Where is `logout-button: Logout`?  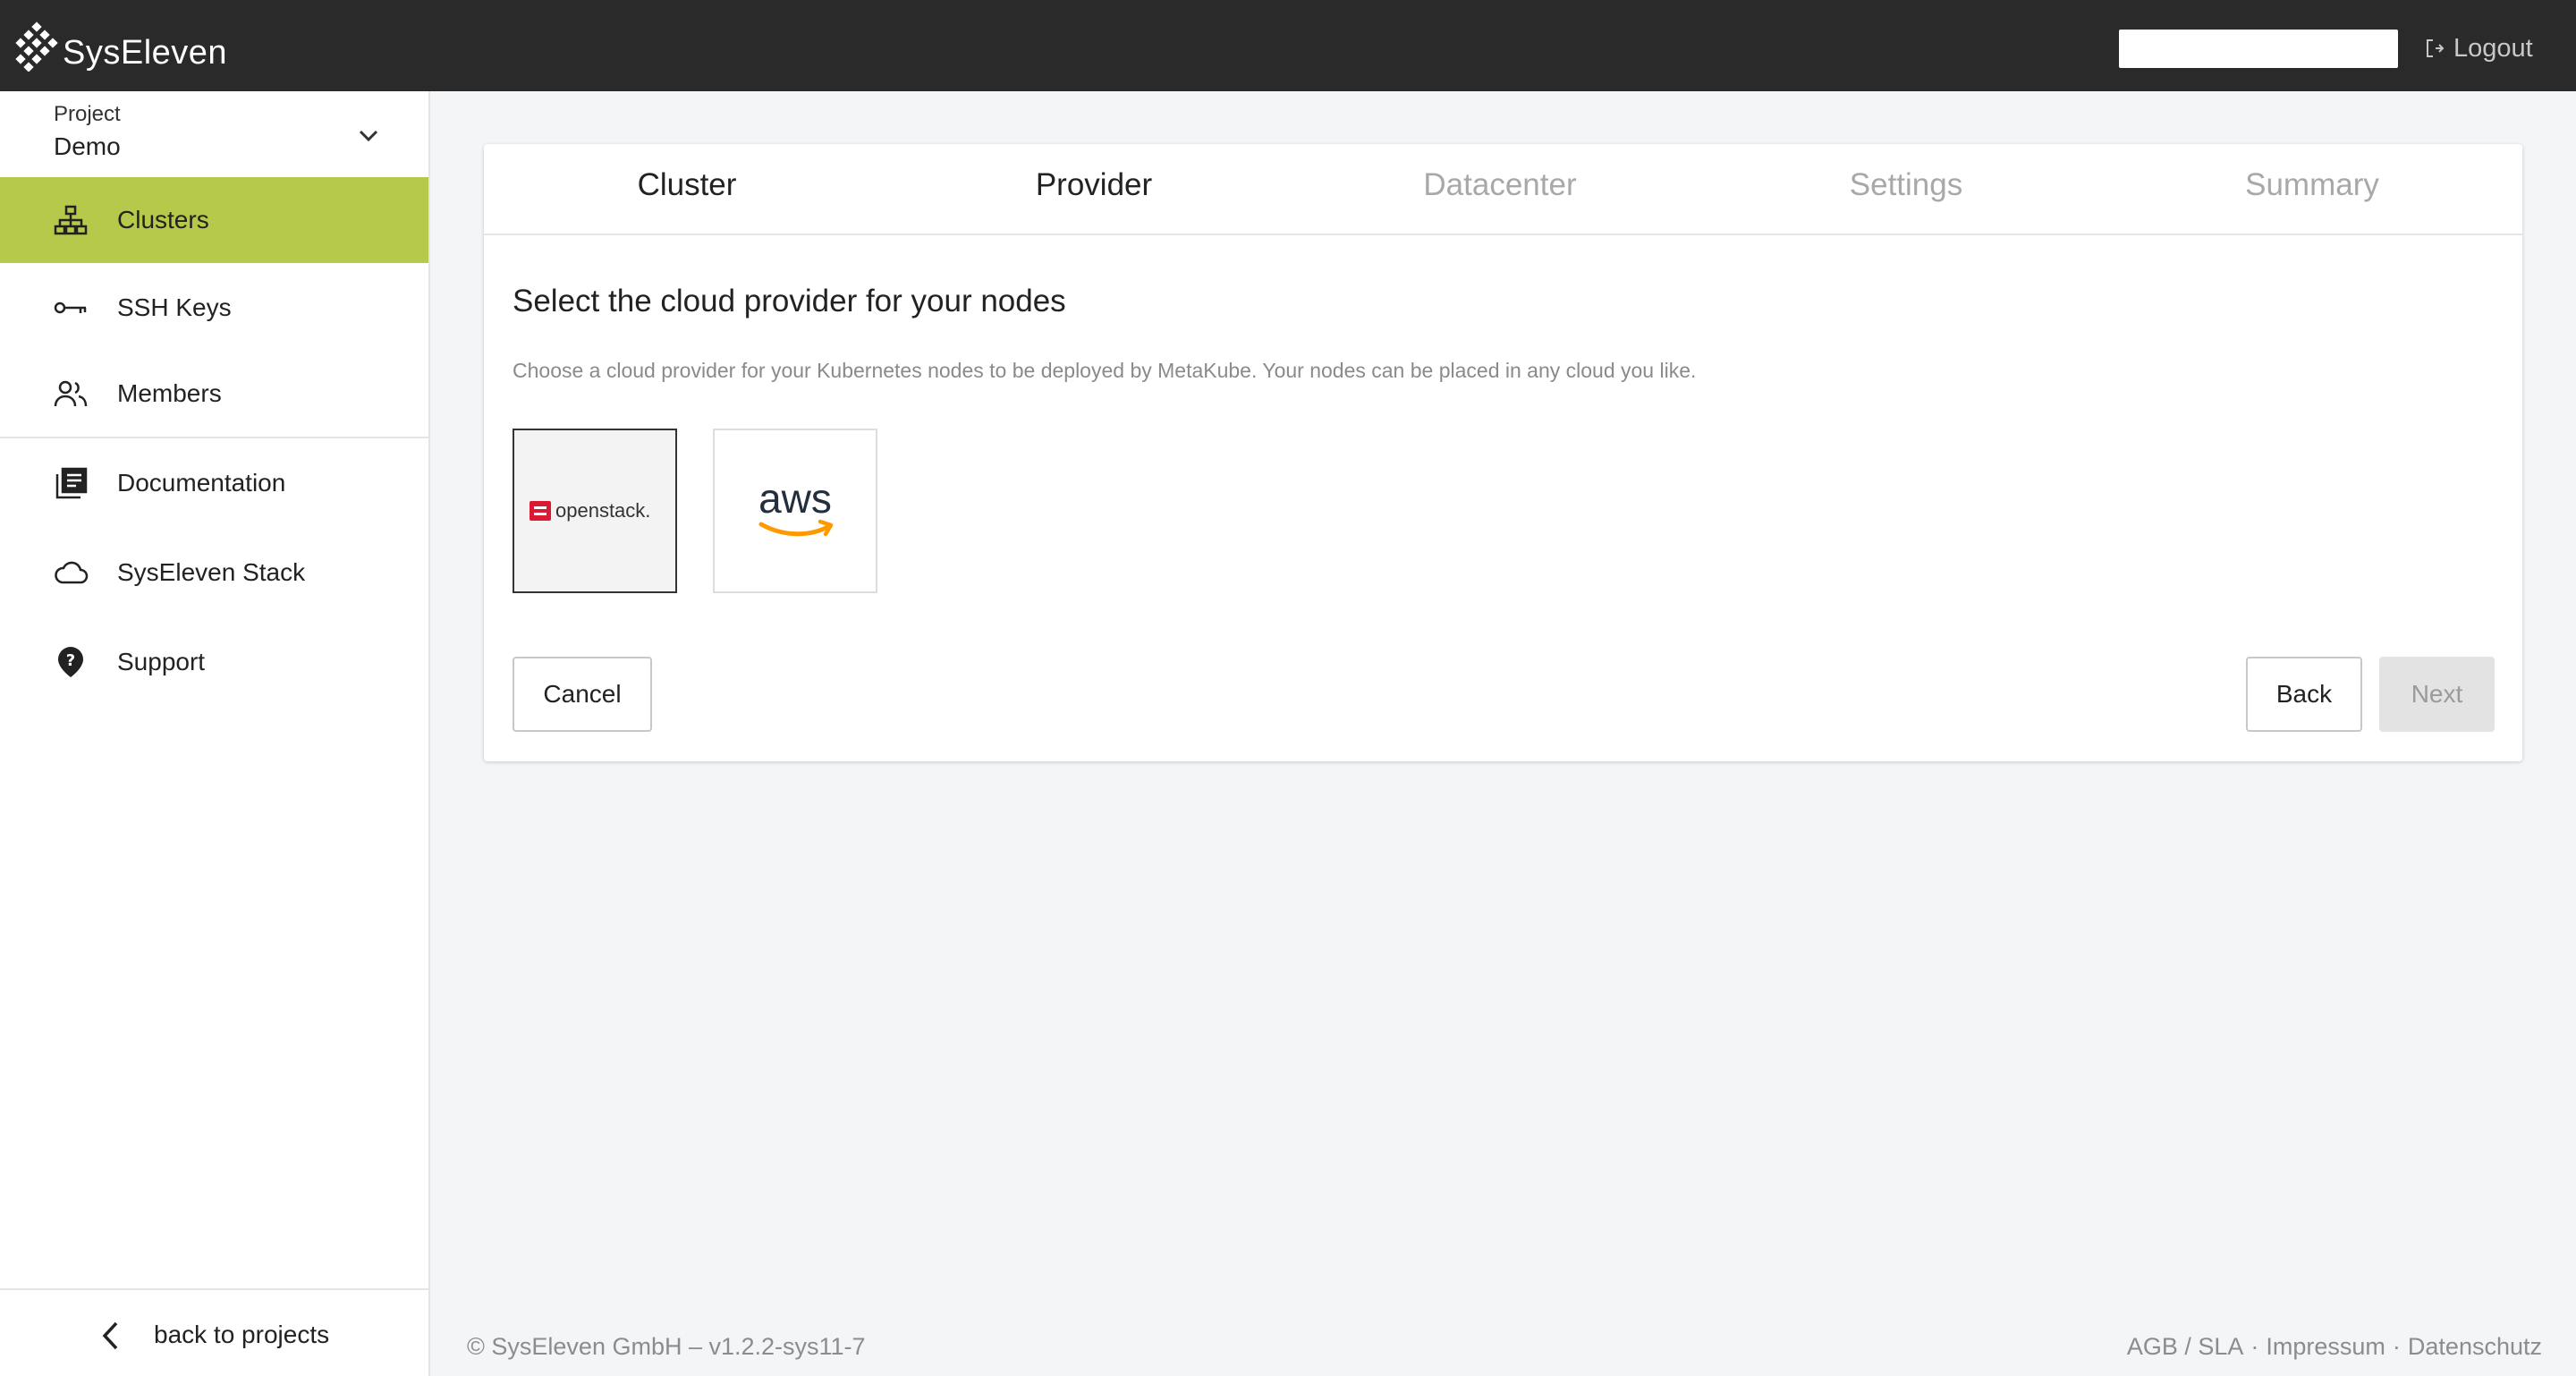 logout-button: Logout is located at coordinates (2479, 48).